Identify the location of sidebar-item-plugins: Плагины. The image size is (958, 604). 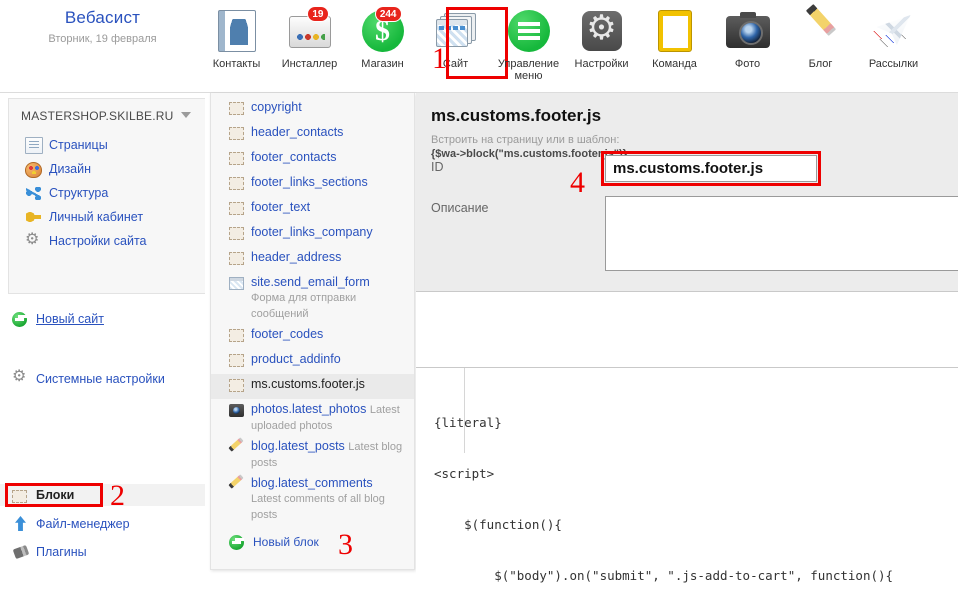
(49, 552).